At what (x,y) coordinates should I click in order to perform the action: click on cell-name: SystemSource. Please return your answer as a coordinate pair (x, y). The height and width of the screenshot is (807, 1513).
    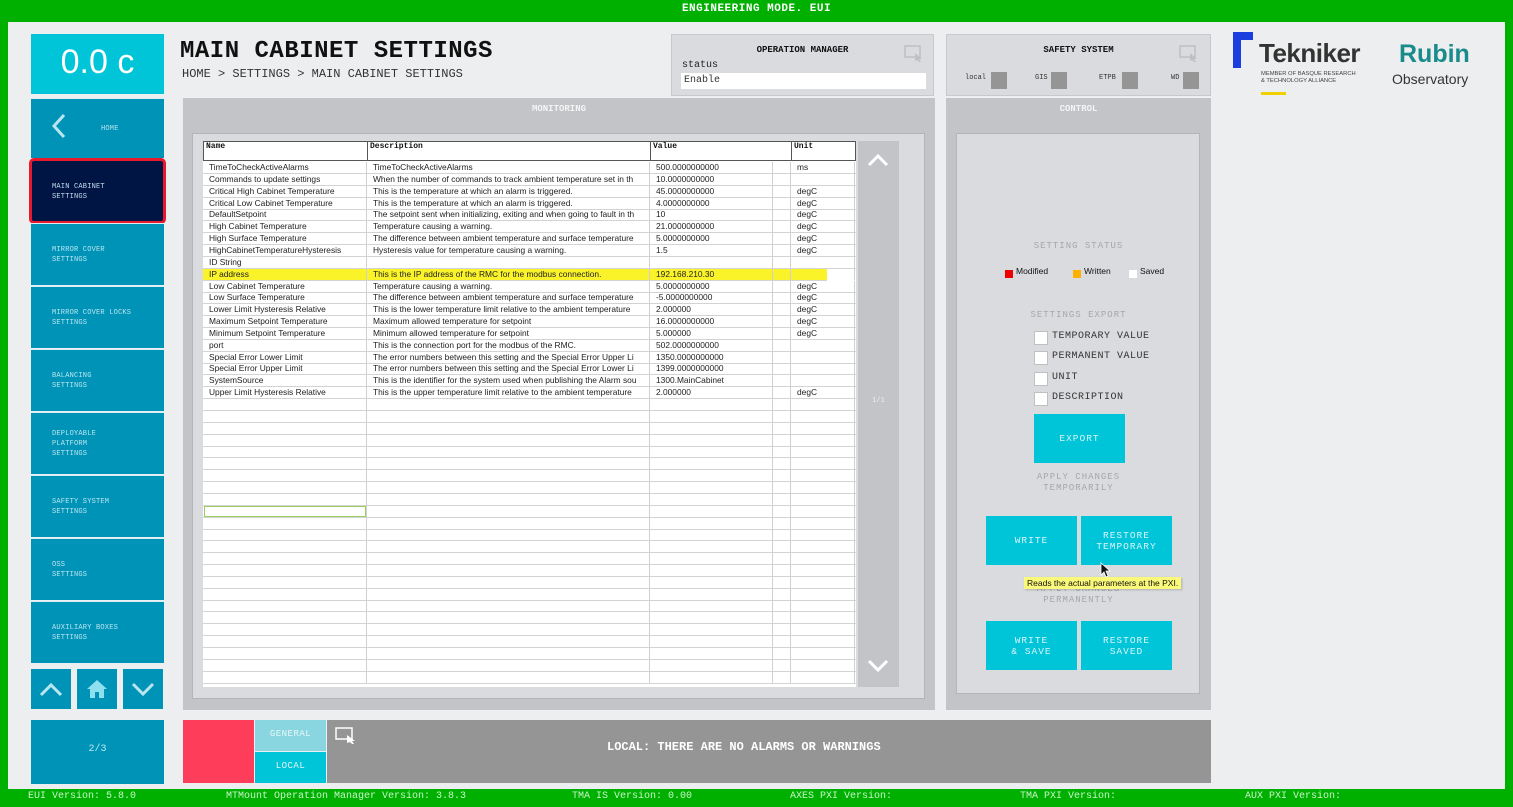
    Looking at the image, I should click on (285, 381).